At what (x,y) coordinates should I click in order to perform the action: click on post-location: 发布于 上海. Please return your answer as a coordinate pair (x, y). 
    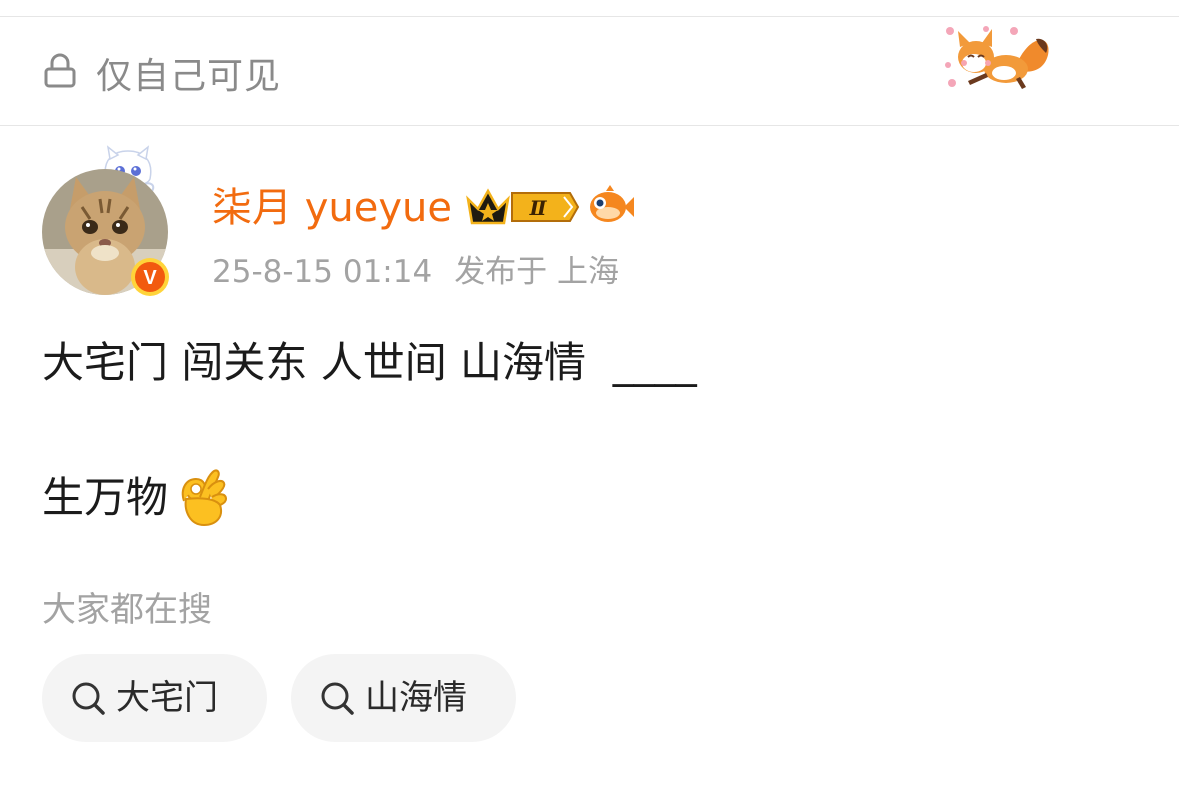
    Looking at the image, I should click on (537, 272).